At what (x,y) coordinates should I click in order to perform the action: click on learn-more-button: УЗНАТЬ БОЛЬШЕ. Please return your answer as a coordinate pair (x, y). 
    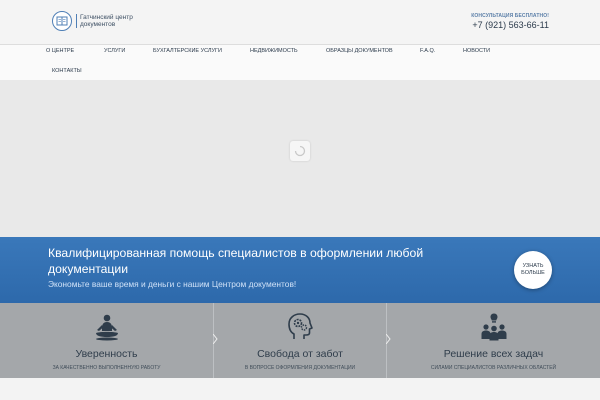
    Looking at the image, I should click on (533, 270).